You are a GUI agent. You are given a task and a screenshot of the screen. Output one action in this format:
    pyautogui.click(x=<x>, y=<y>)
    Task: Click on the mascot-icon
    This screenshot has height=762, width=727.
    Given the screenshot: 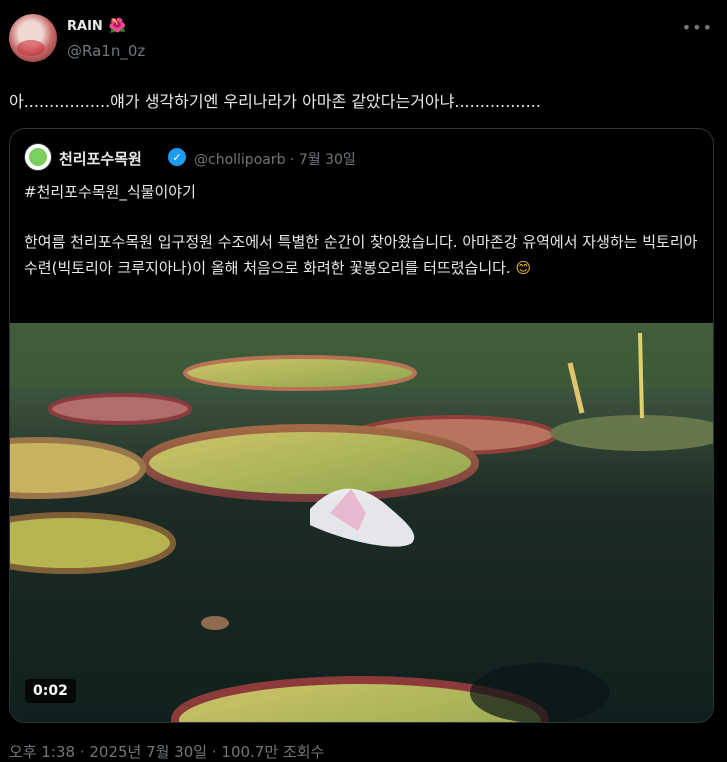 What is the action you would take?
    pyautogui.click(x=38, y=157)
    